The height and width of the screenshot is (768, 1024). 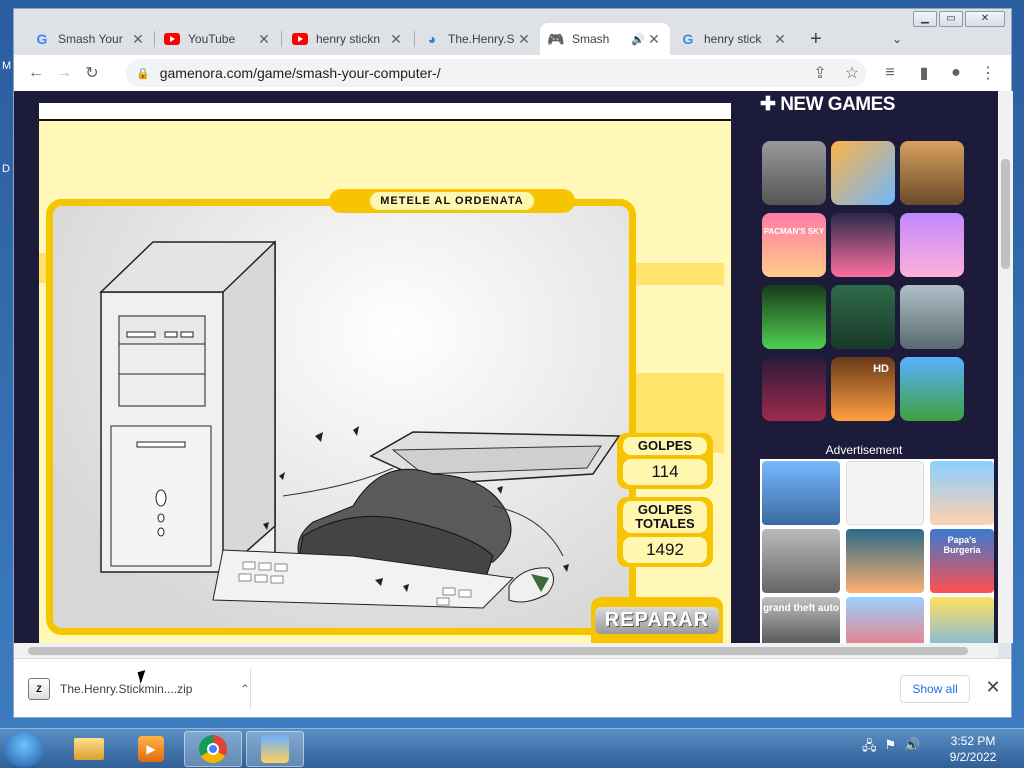 What do you see at coordinates (638, 39) in the screenshot?
I see `speaker-icon: 🔊` at bounding box center [638, 39].